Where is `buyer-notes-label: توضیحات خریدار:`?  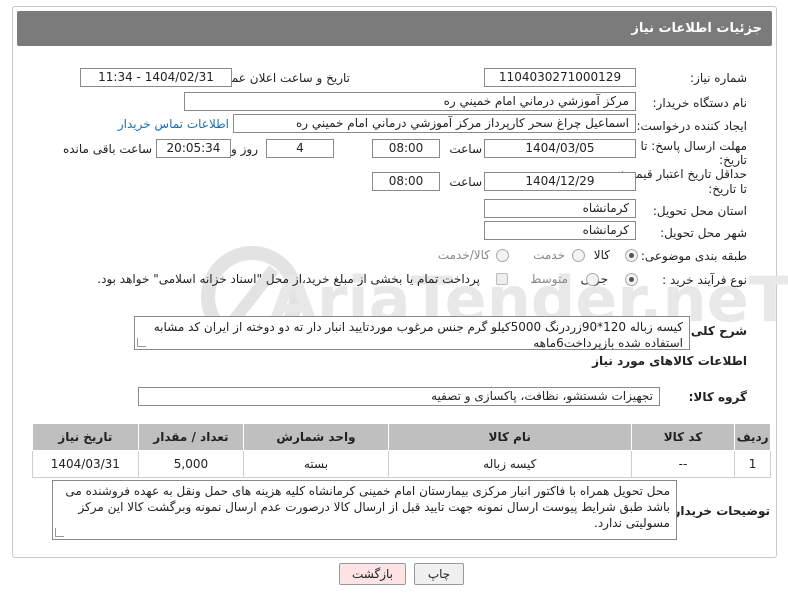
buyer-notes-label: توضیحات خریدار: is located at coordinates (719, 511).